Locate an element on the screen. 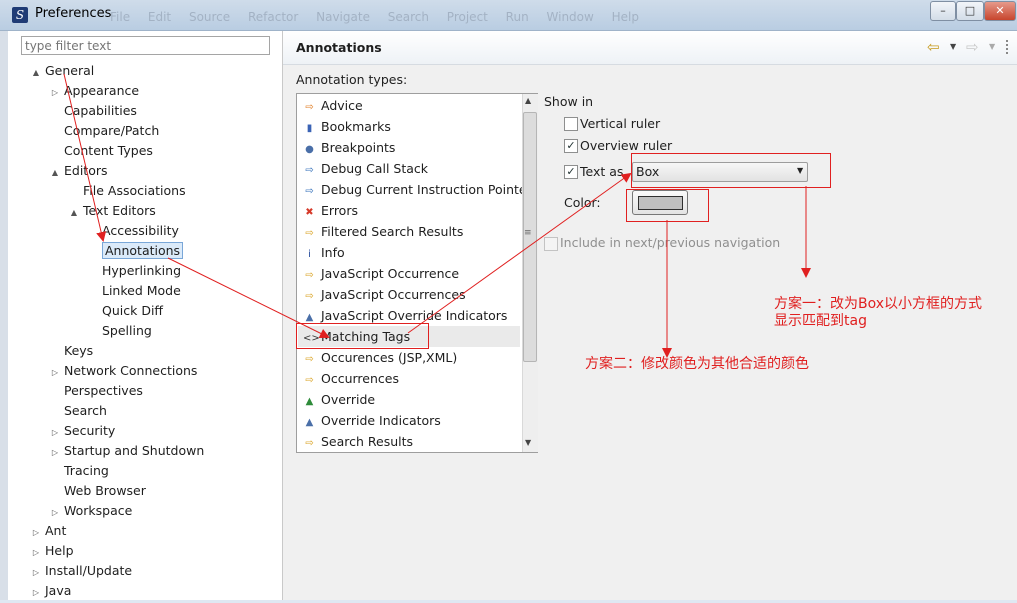 This screenshot has height=603, width=1017. arrow-matching-tags-to-text-as is located at coordinates (519, 253).